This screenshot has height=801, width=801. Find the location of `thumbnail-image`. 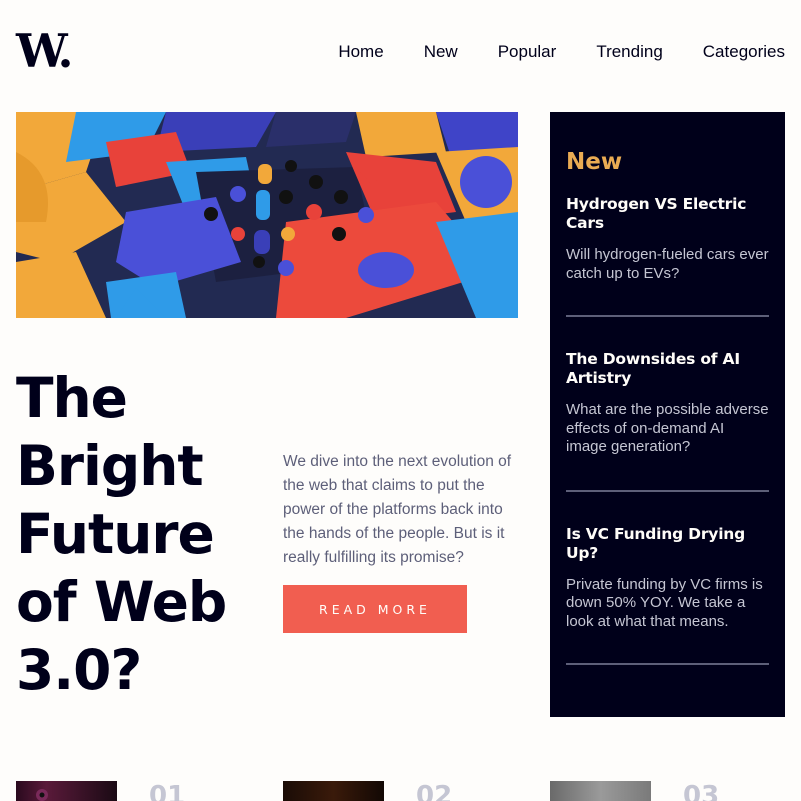

thumbnail-image is located at coordinates (42, 795).